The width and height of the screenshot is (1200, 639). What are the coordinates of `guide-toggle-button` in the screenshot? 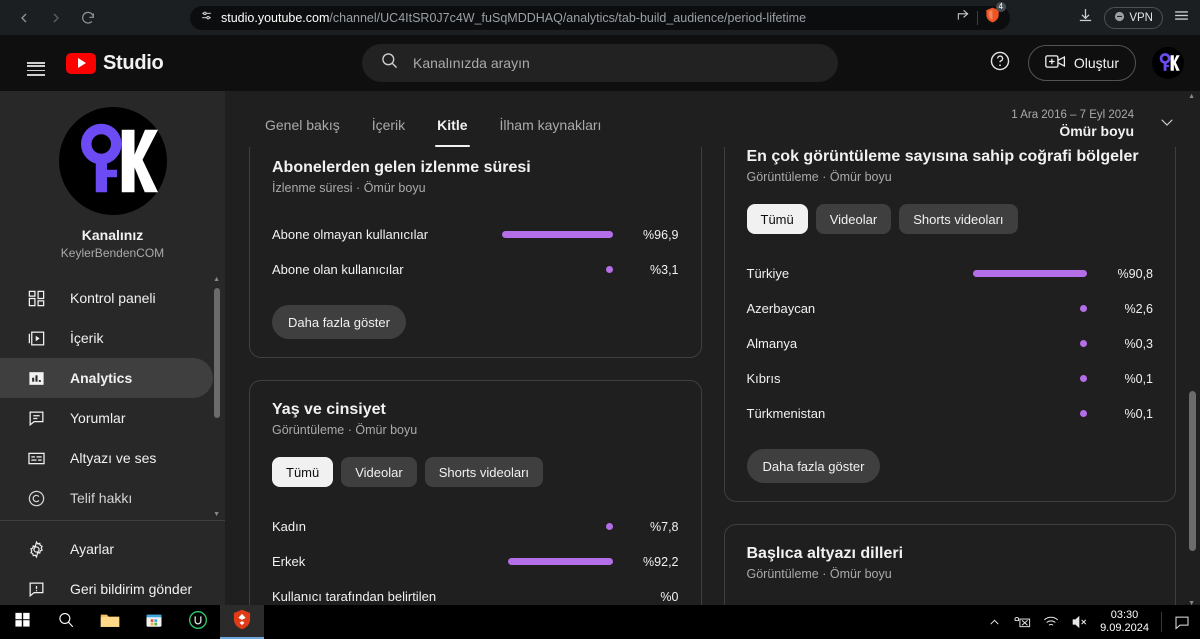 It's located at (36, 63).